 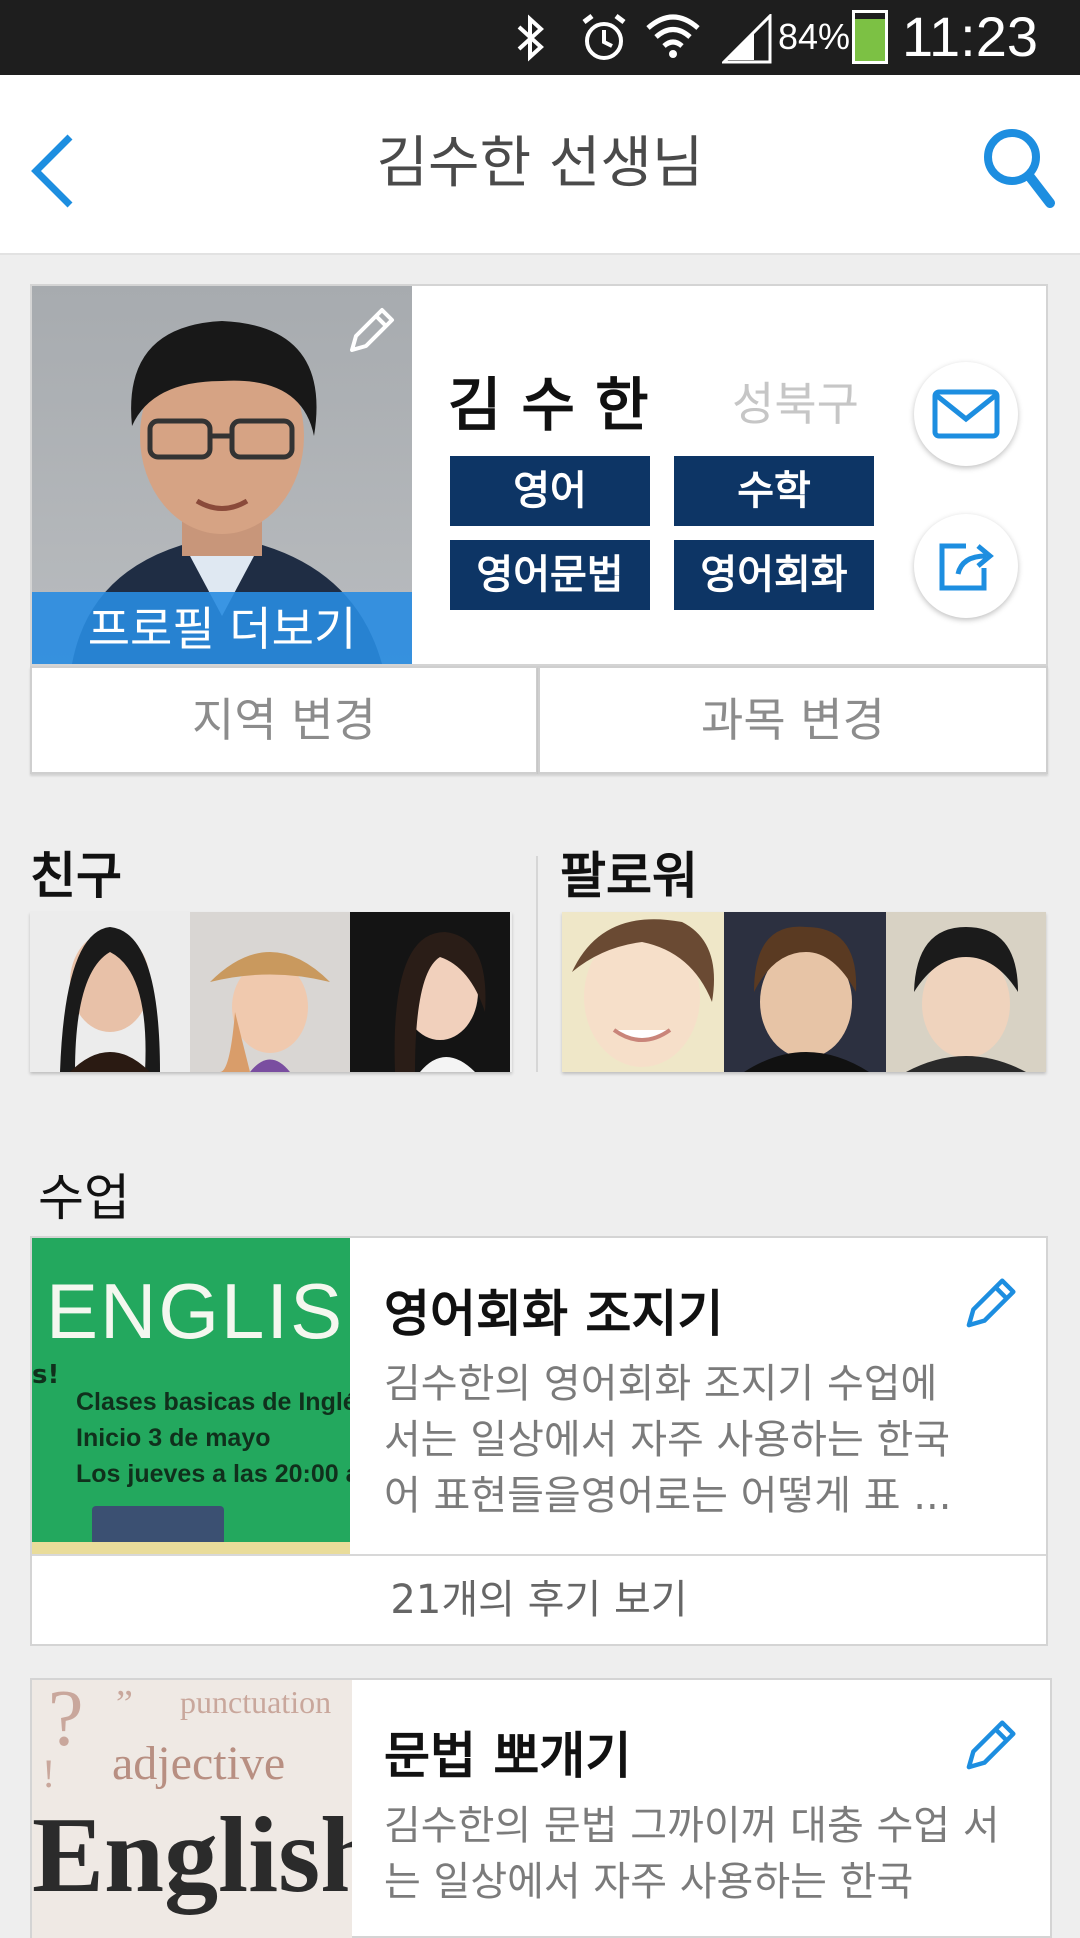 I want to click on battery-percent: 84%, so click(x=814, y=36).